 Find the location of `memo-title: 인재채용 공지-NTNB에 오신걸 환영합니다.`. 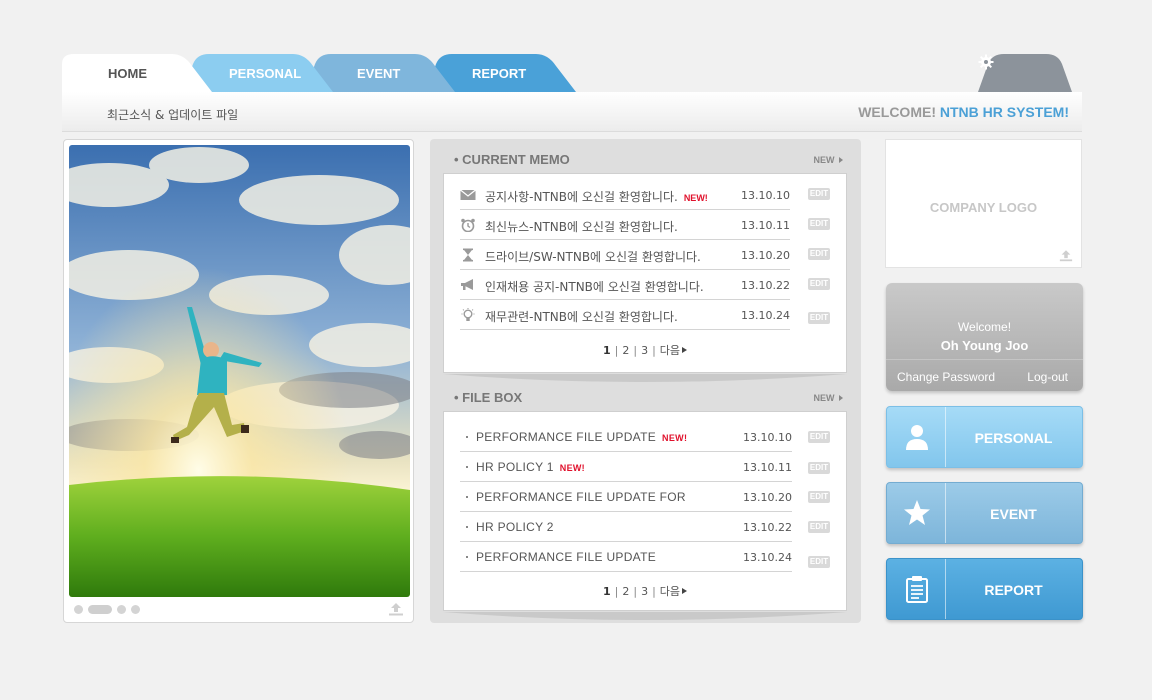

memo-title: 인재채용 공지-NTNB에 오신걸 환영합니다. is located at coordinates (594, 287).